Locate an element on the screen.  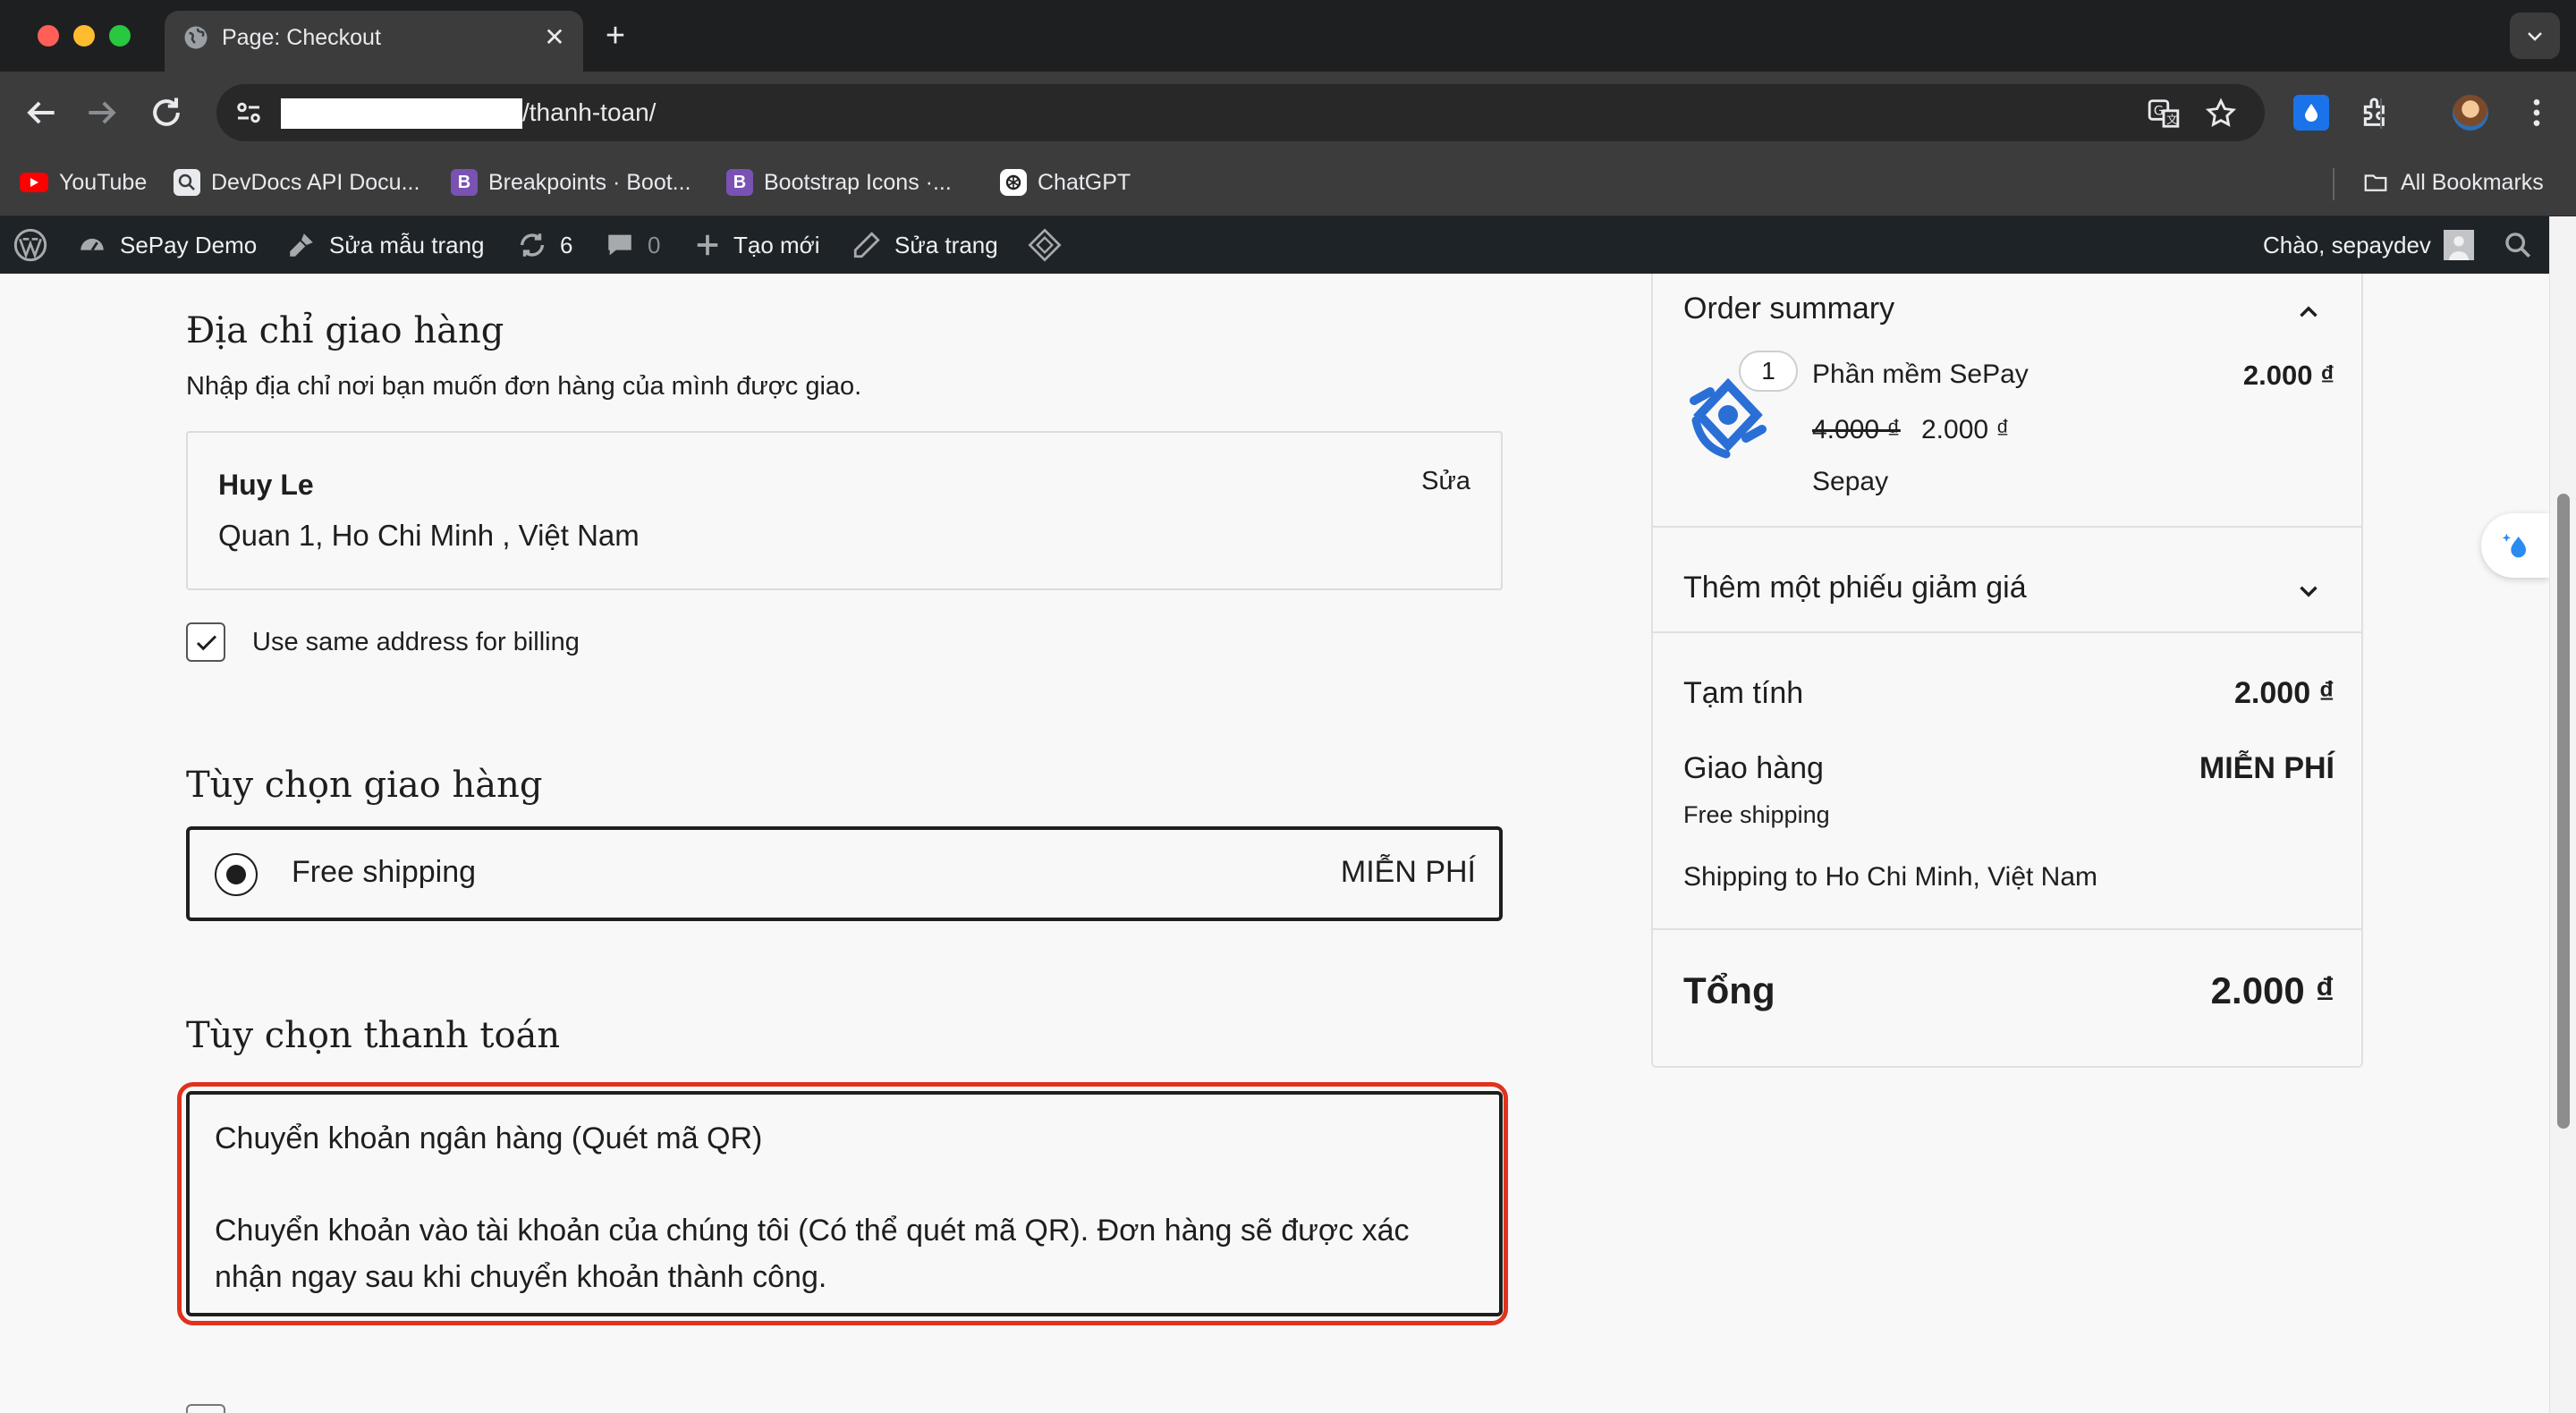
wp-logo-menu is located at coordinates (30, 245).